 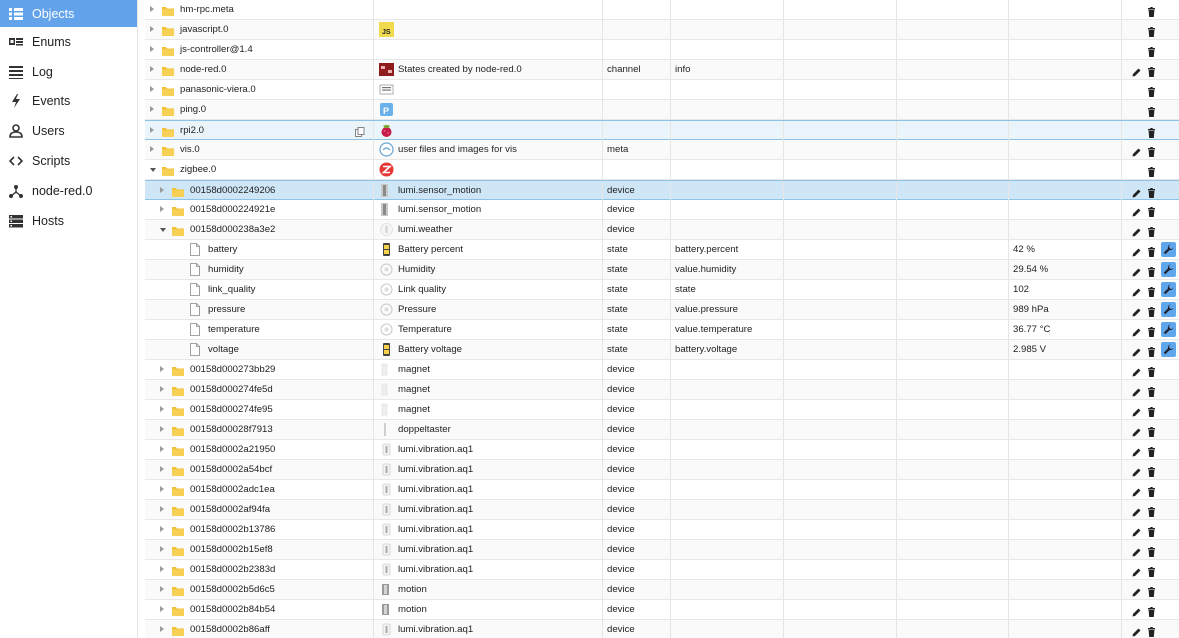 What do you see at coordinates (68, 191) in the screenshot?
I see `sidebar-item-node-red-0: node-red.0` at bounding box center [68, 191].